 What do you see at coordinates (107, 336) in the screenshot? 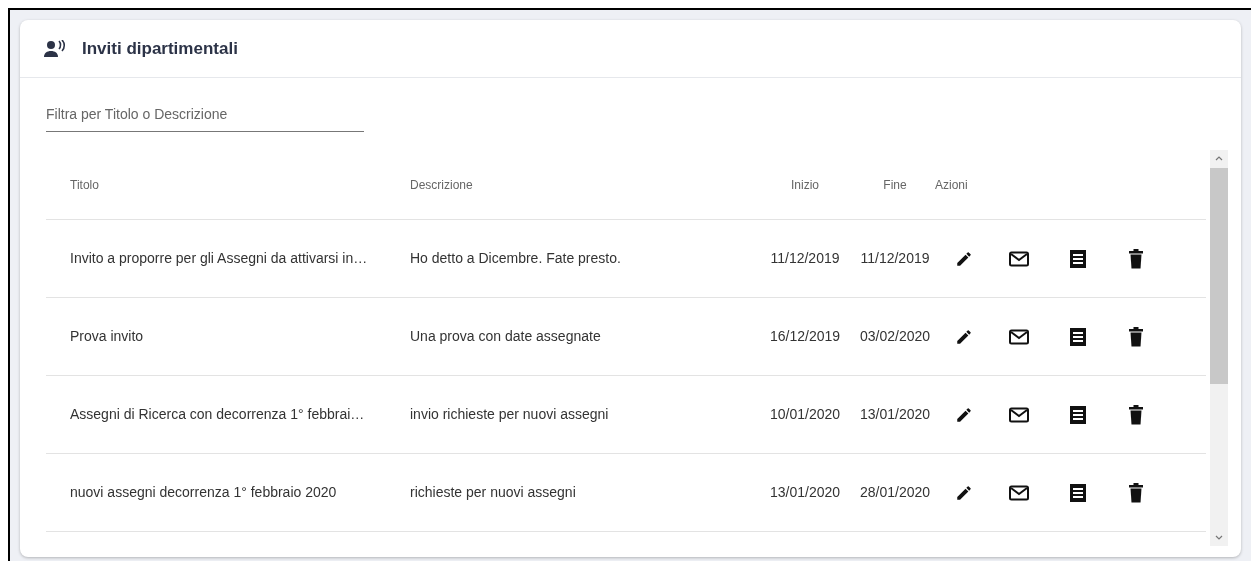
I see `table-cell-text: Prova invito` at bounding box center [107, 336].